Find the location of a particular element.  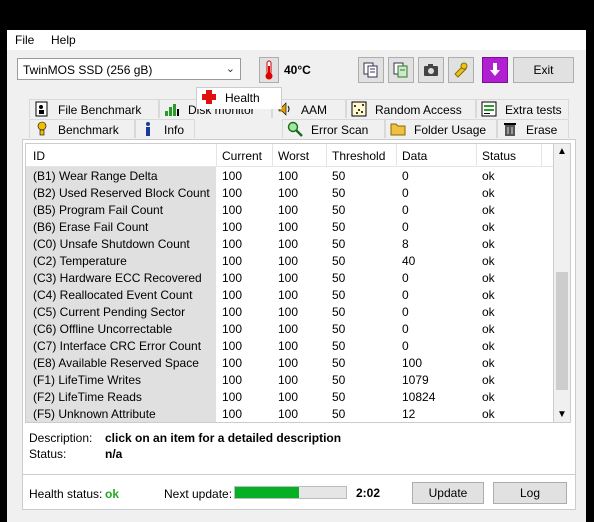

drive-select: TwinMOS SSD (256 gB) ⌄ is located at coordinates (129, 69).